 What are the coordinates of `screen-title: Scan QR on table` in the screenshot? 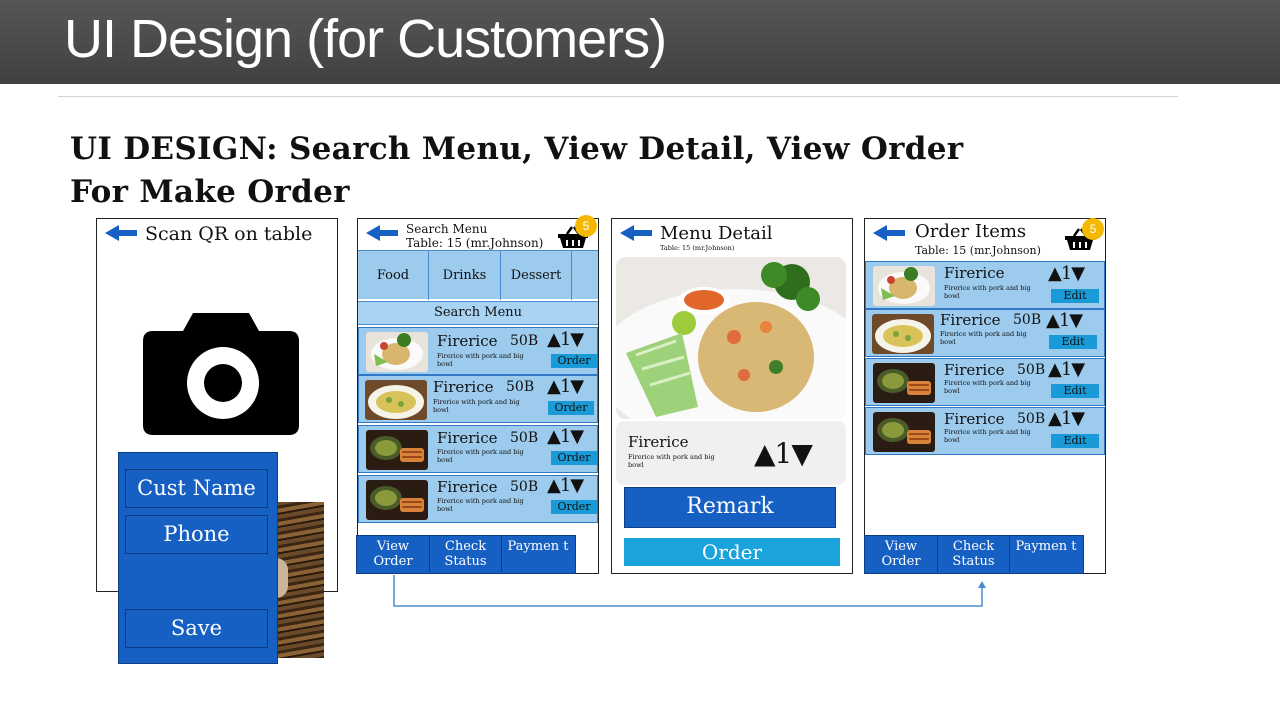 It's located at (229, 234).